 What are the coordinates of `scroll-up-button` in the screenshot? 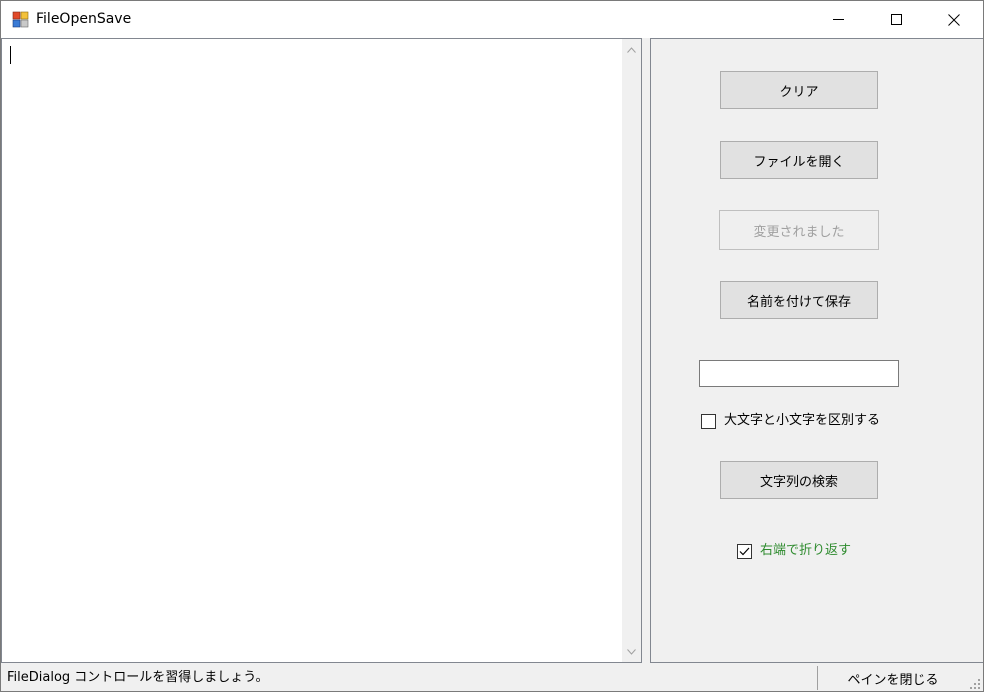 It's located at (631, 49).